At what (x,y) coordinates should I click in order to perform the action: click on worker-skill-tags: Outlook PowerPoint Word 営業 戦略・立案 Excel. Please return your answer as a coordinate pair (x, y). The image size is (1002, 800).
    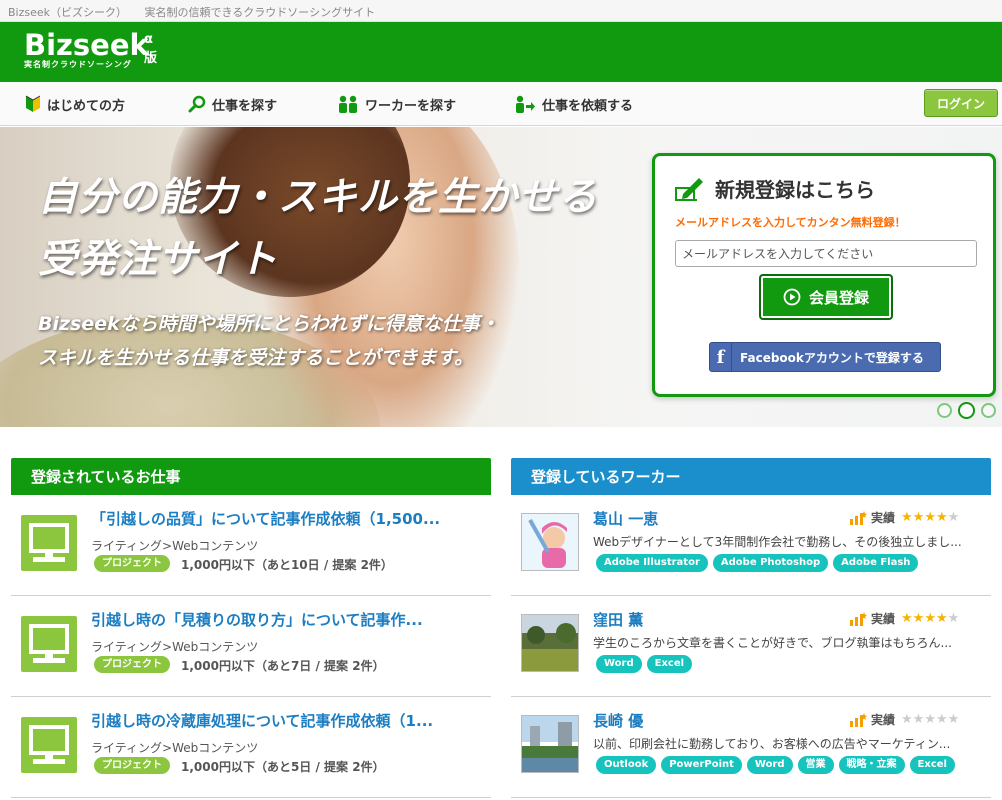
    Looking at the image, I should click on (775, 765).